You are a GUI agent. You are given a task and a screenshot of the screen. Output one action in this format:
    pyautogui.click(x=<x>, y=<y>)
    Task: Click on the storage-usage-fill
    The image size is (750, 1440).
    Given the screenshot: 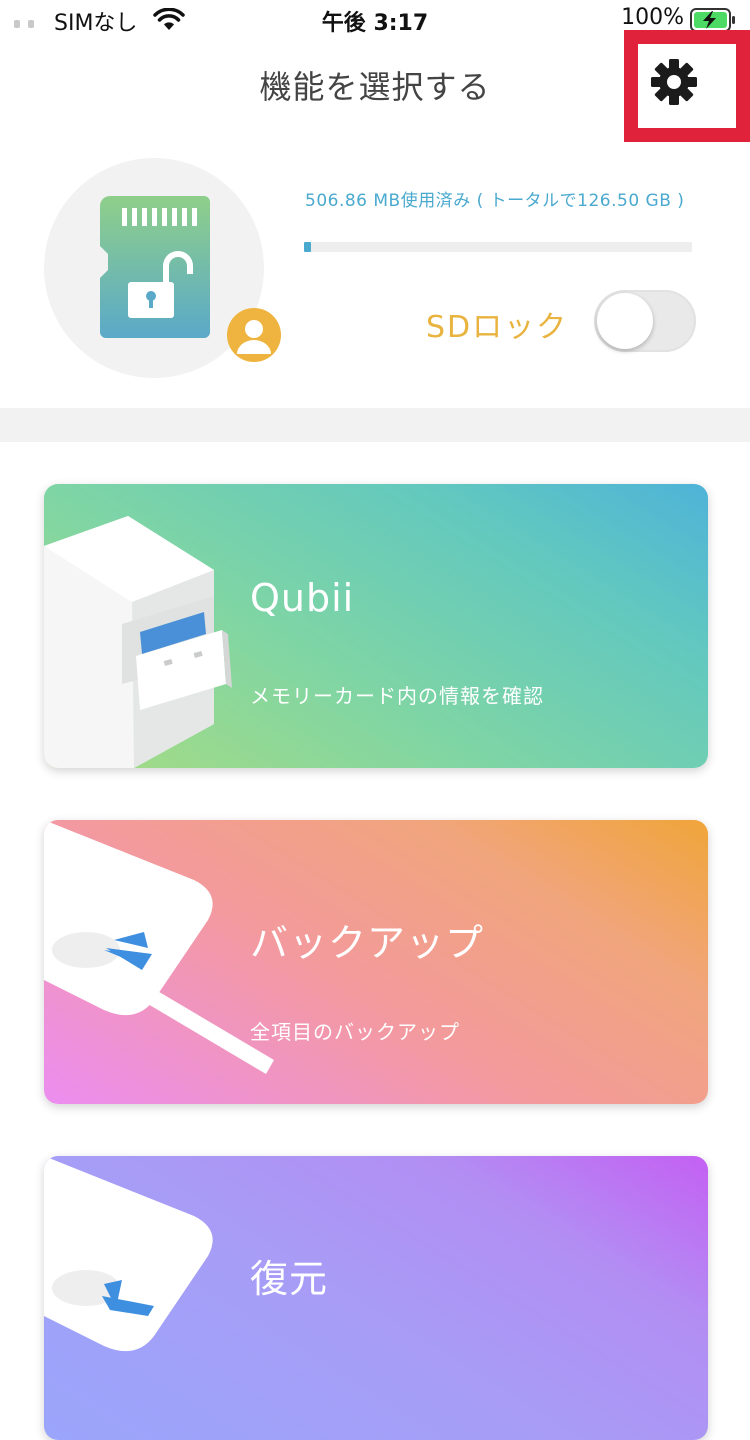 What is the action you would take?
    pyautogui.click(x=307, y=247)
    